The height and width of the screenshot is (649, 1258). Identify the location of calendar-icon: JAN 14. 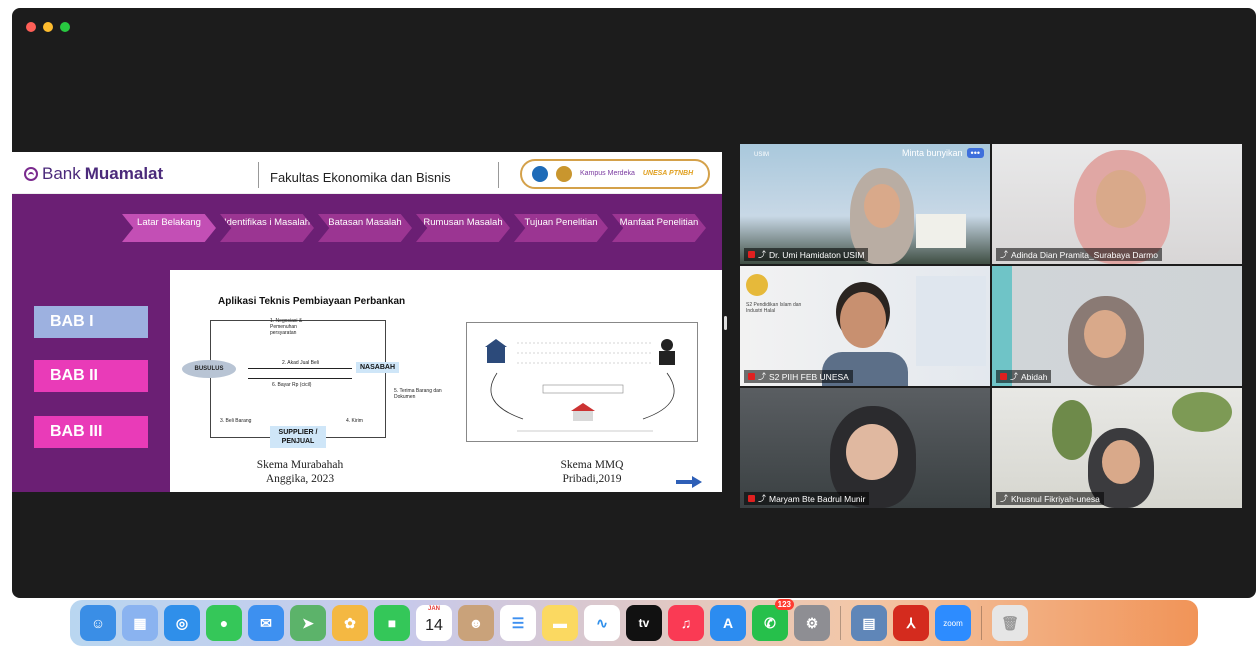
(434, 623).